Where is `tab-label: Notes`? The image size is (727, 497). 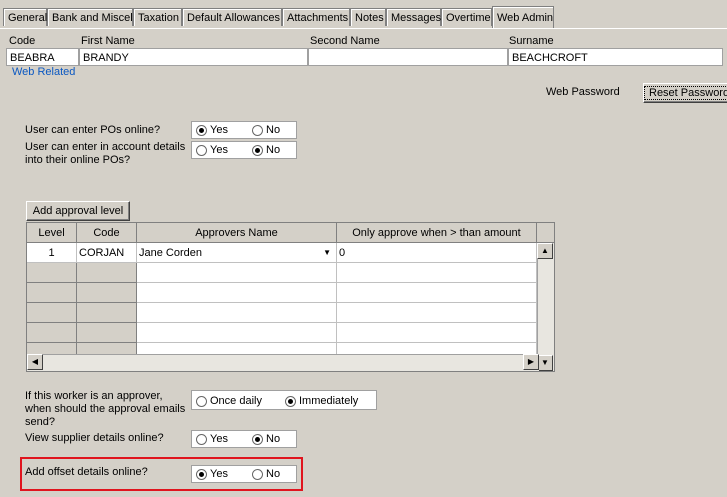
tab-label: Notes is located at coordinates (369, 18).